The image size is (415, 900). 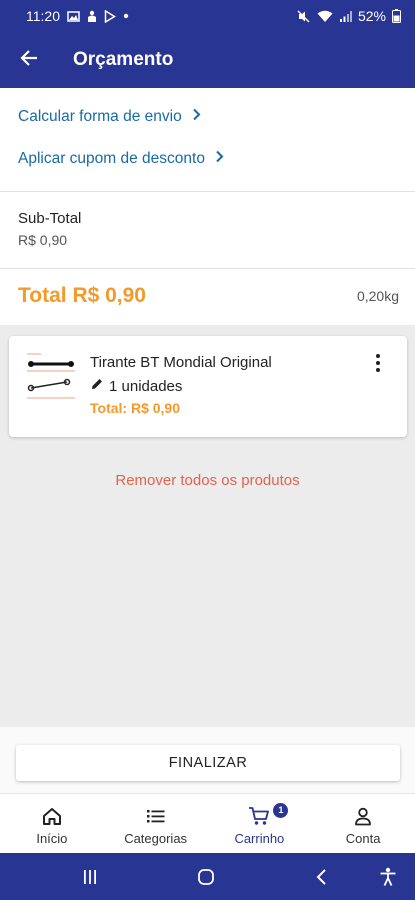 I want to click on nav-label: Carrinho, so click(x=259, y=838).